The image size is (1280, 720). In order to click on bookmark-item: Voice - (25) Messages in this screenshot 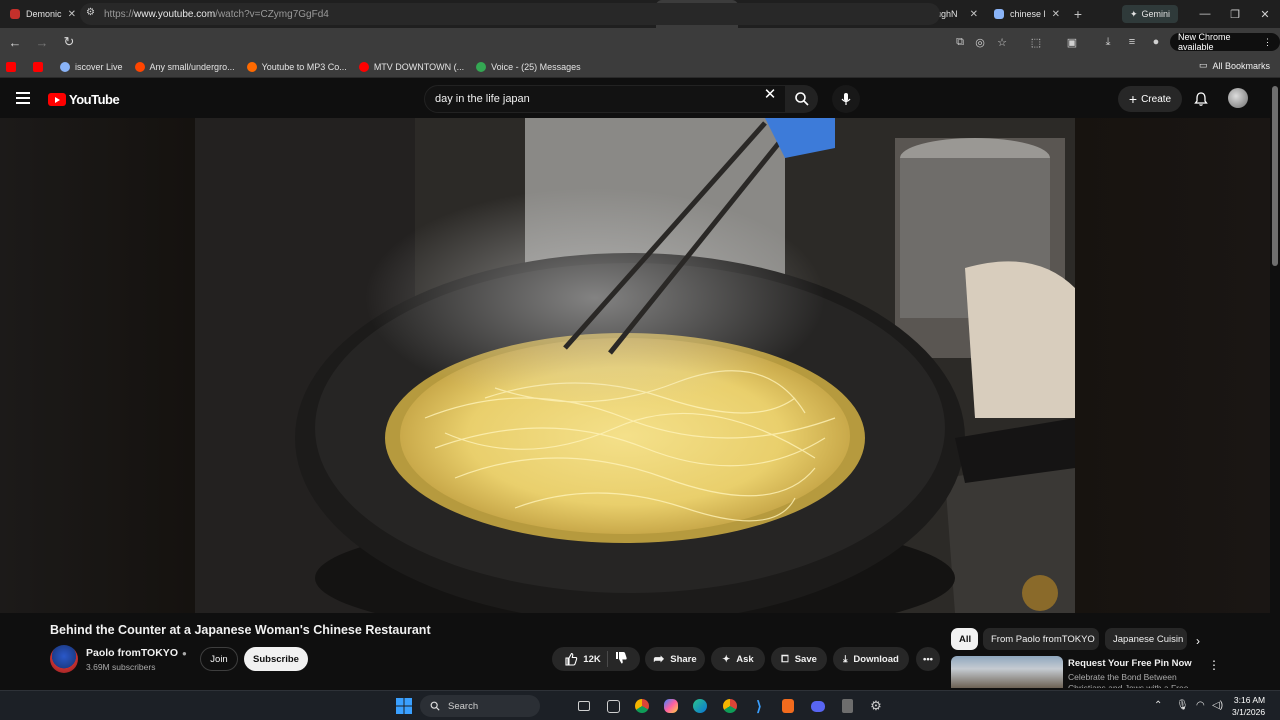, I will do `click(528, 66)`.